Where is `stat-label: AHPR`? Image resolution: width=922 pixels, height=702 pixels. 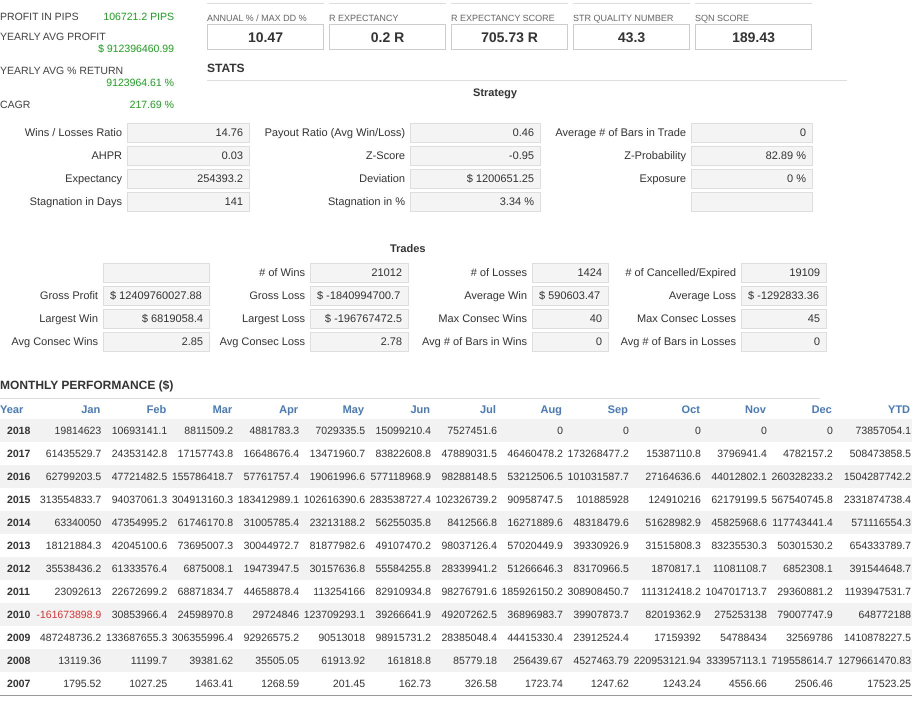 stat-label: AHPR is located at coordinates (106, 156).